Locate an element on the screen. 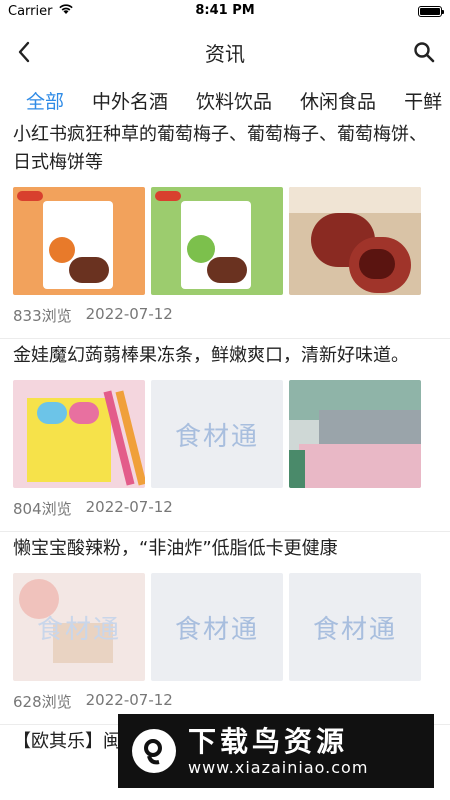 The height and width of the screenshot is (800, 450). watermark-title: 下载鸟资源 is located at coordinates (268, 741).